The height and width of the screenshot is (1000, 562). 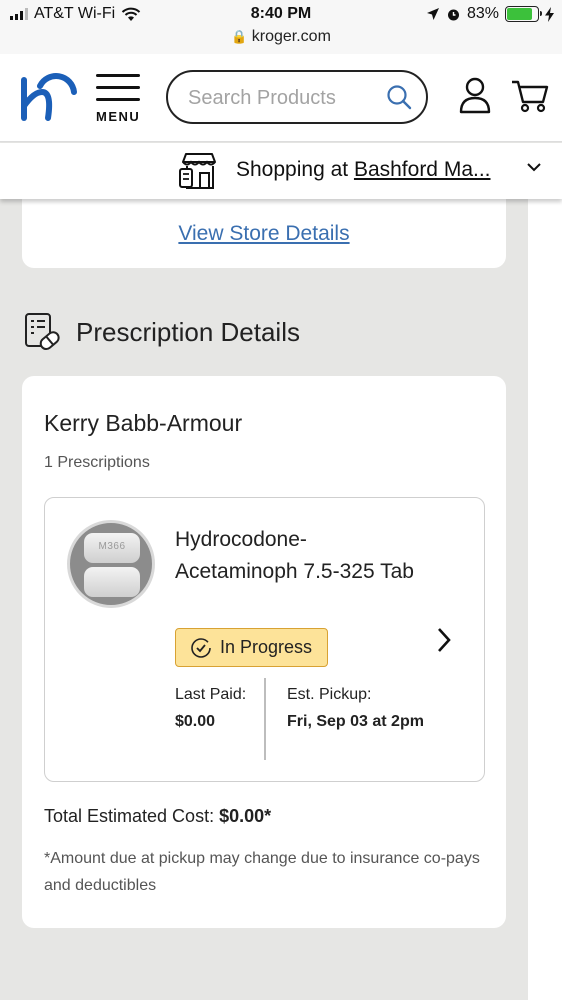 What do you see at coordinates (475, 95) in the screenshot?
I see `account-icon` at bounding box center [475, 95].